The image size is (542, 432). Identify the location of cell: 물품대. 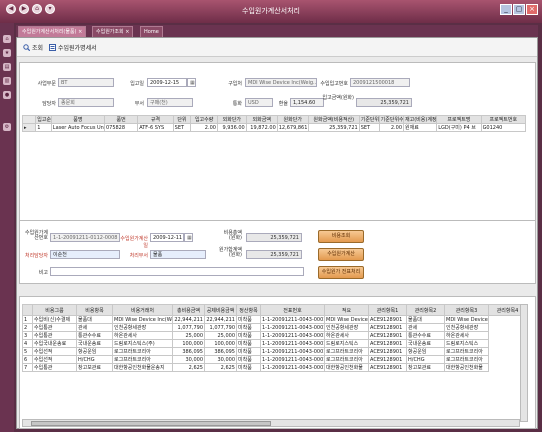
(425, 319).